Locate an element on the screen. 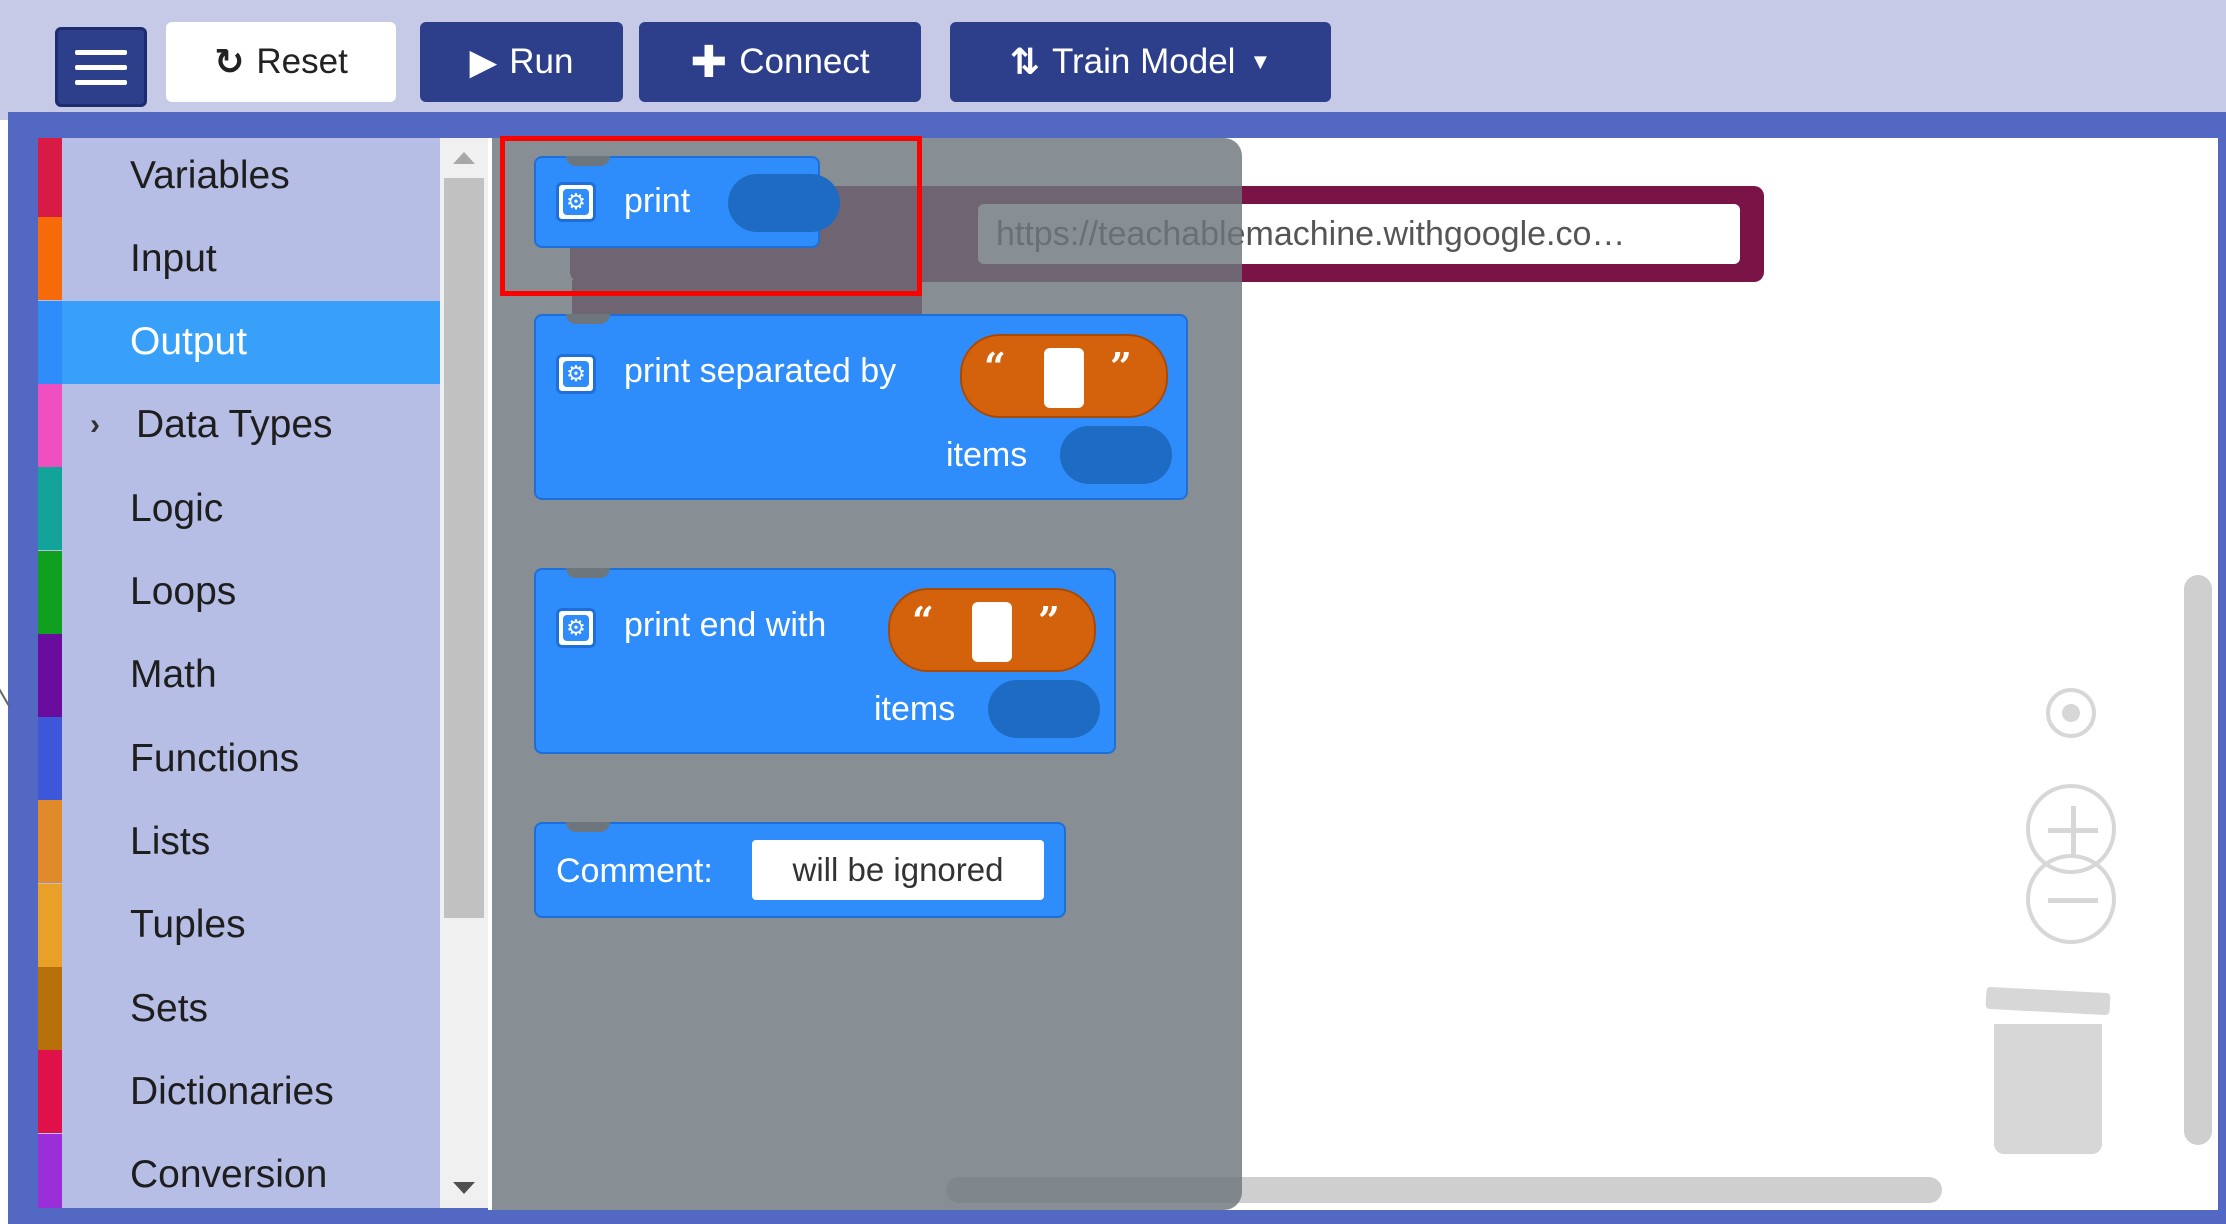 The image size is (2226, 1224). zoom-out-icon is located at coordinates (2071, 899).